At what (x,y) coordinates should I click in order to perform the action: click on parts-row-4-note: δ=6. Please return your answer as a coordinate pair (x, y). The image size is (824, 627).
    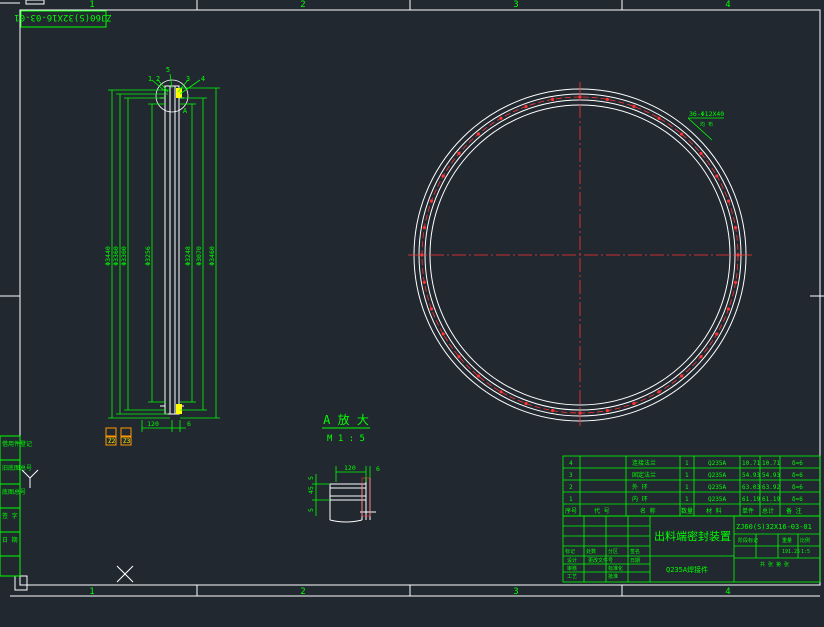
    Looking at the image, I should click on (797, 499).